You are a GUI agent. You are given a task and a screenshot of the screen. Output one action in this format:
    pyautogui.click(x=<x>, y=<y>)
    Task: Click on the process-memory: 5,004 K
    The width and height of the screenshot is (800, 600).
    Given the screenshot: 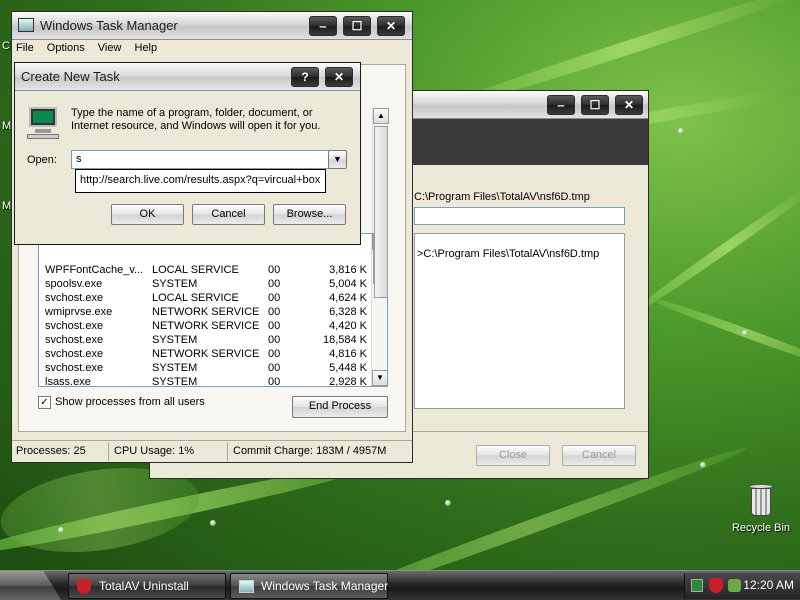 What is the action you would take?
    pyautogui.click(x=348, y=284)
    